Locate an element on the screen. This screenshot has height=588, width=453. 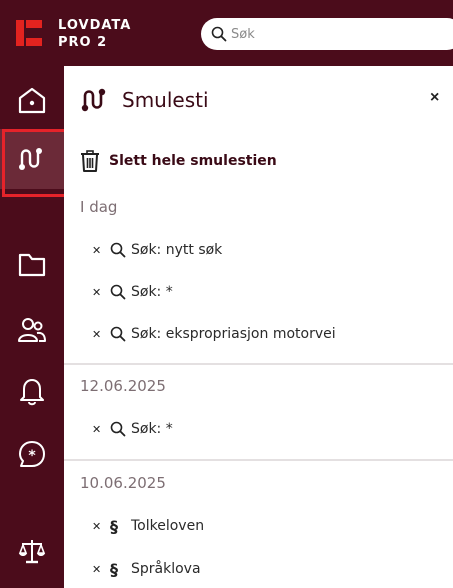
nav-users is located at coordinates (32, 330).